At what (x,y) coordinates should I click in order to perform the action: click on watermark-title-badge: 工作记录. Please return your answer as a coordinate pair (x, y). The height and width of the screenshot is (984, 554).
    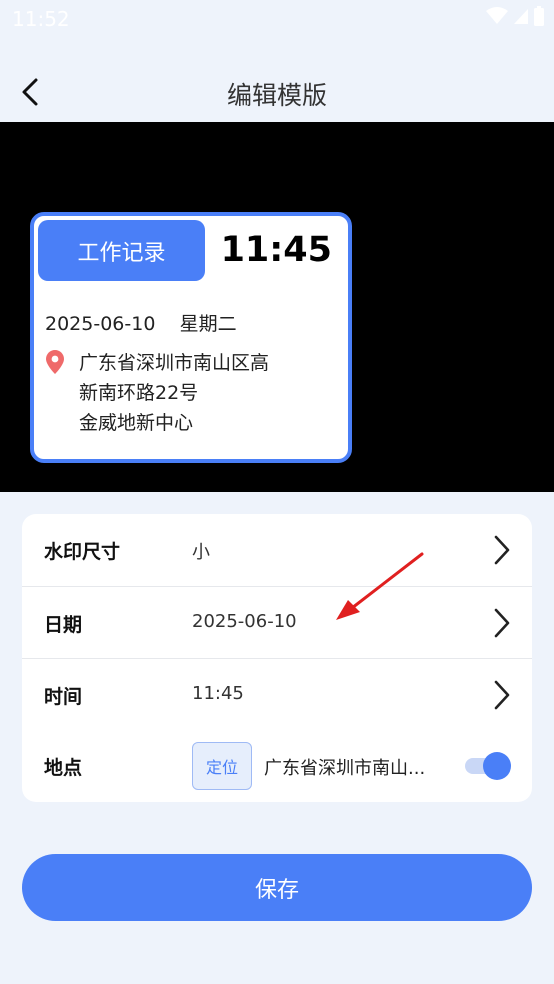
    Looking at the image, I should click on (121, 250).